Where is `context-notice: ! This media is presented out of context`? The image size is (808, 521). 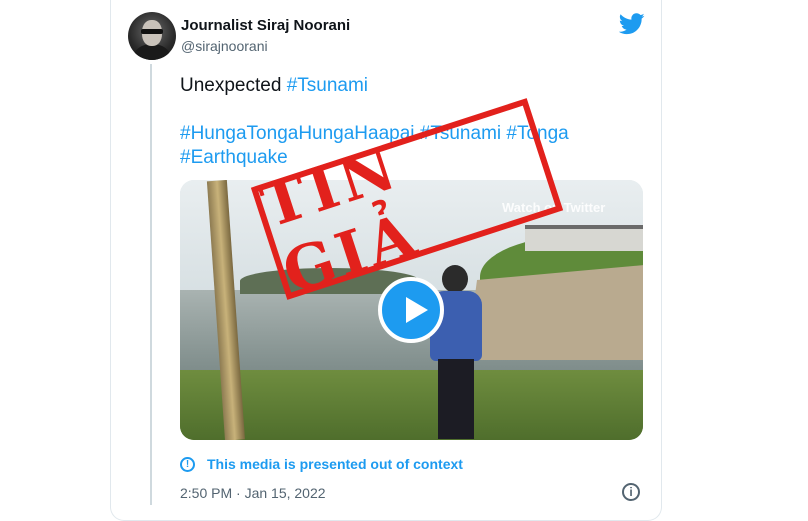
context-notice: ! This media is presented out of context is located at coordinates (321, 464).